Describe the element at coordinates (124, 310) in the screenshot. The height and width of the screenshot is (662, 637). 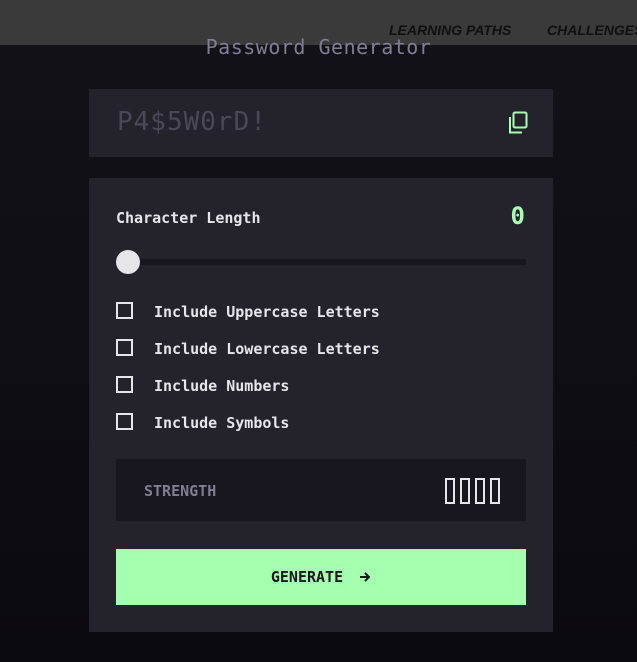
I see `uppercase-checkbox` at that location.